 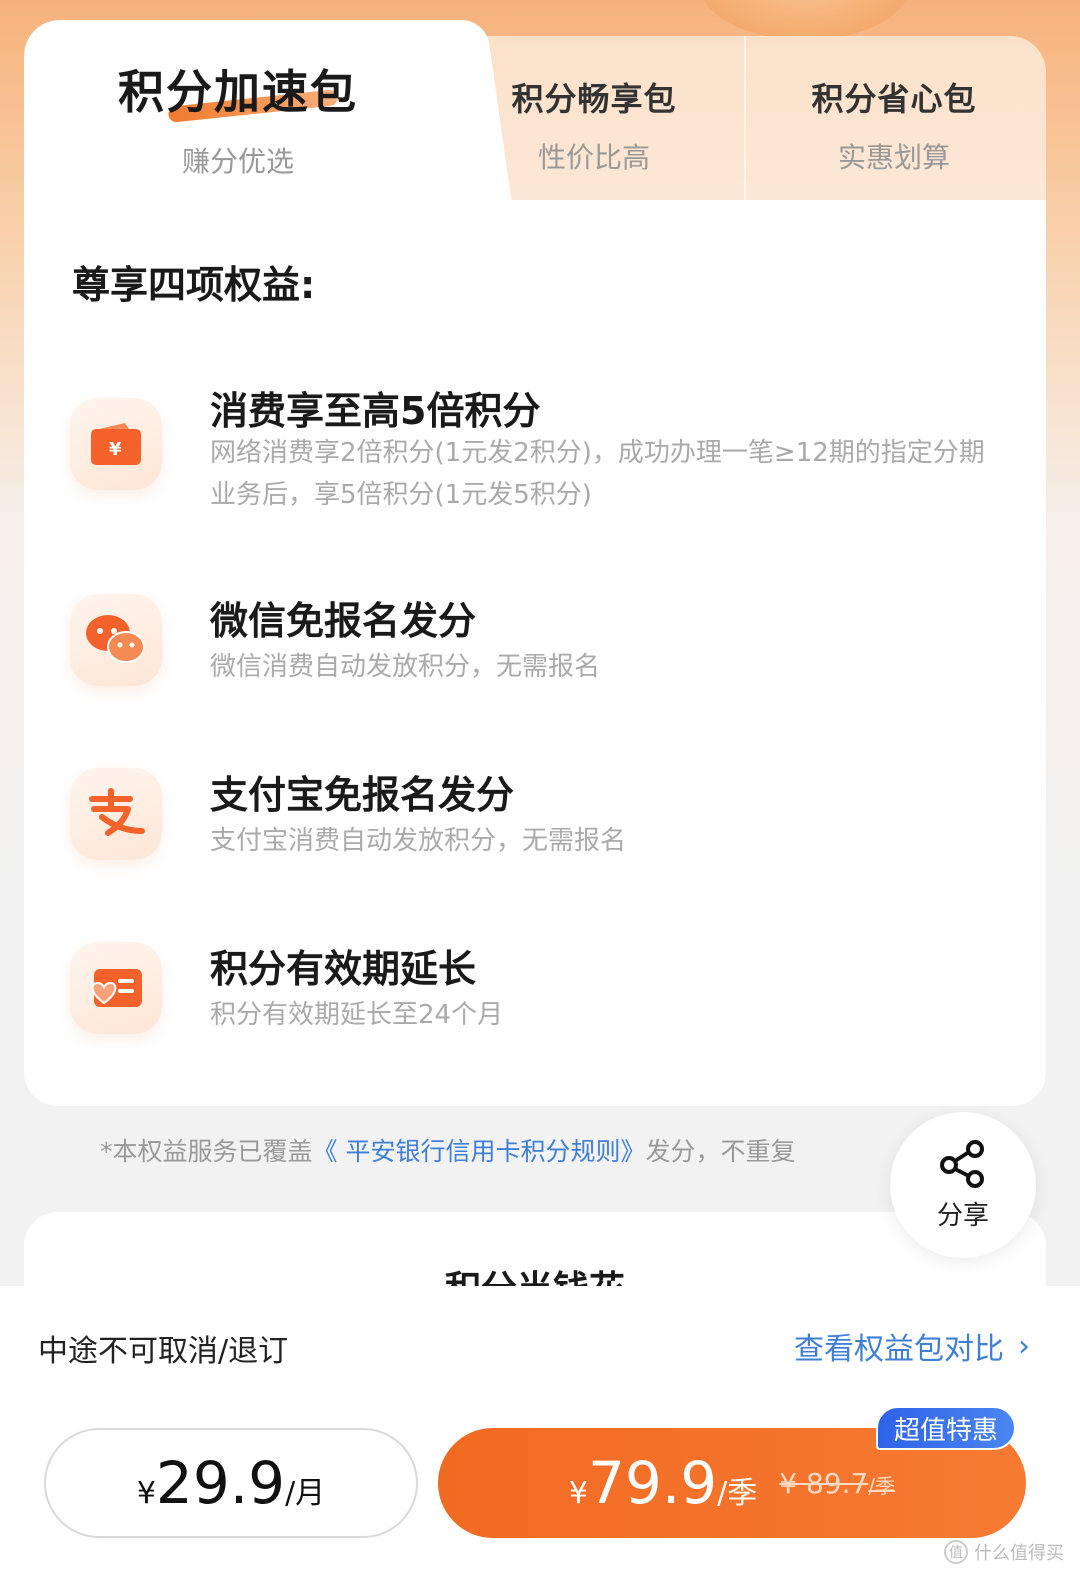 What do you see at coordinates (116, 988) in the screenshot?
I see `heart-card-icon` at bounding box center [116, 988].